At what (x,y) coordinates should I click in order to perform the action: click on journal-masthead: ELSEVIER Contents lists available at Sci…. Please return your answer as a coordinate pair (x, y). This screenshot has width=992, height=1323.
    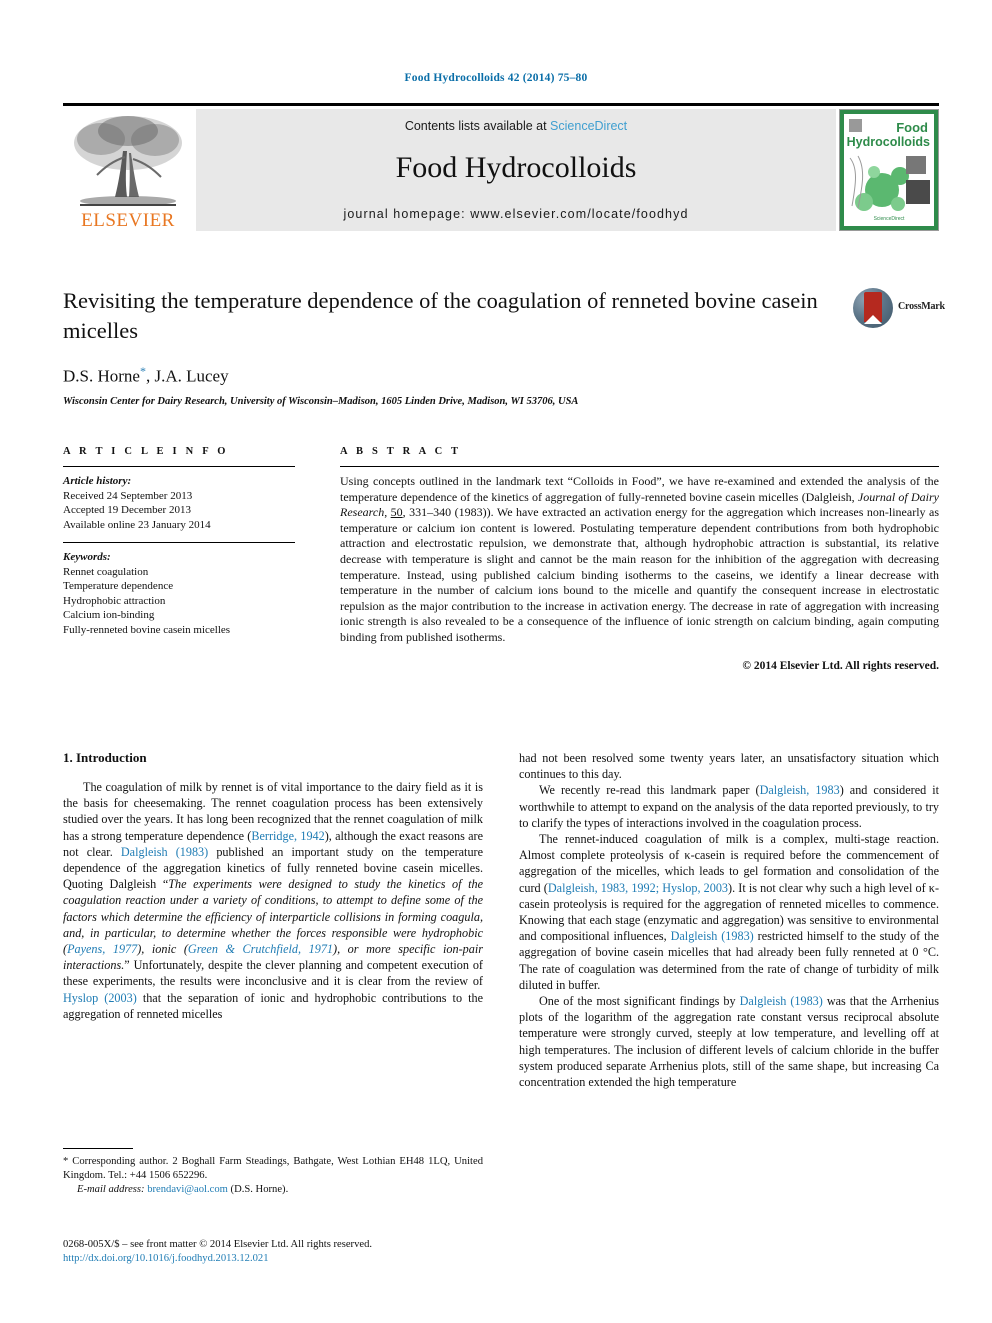
    Looking at the image, I should click on (501, 168).